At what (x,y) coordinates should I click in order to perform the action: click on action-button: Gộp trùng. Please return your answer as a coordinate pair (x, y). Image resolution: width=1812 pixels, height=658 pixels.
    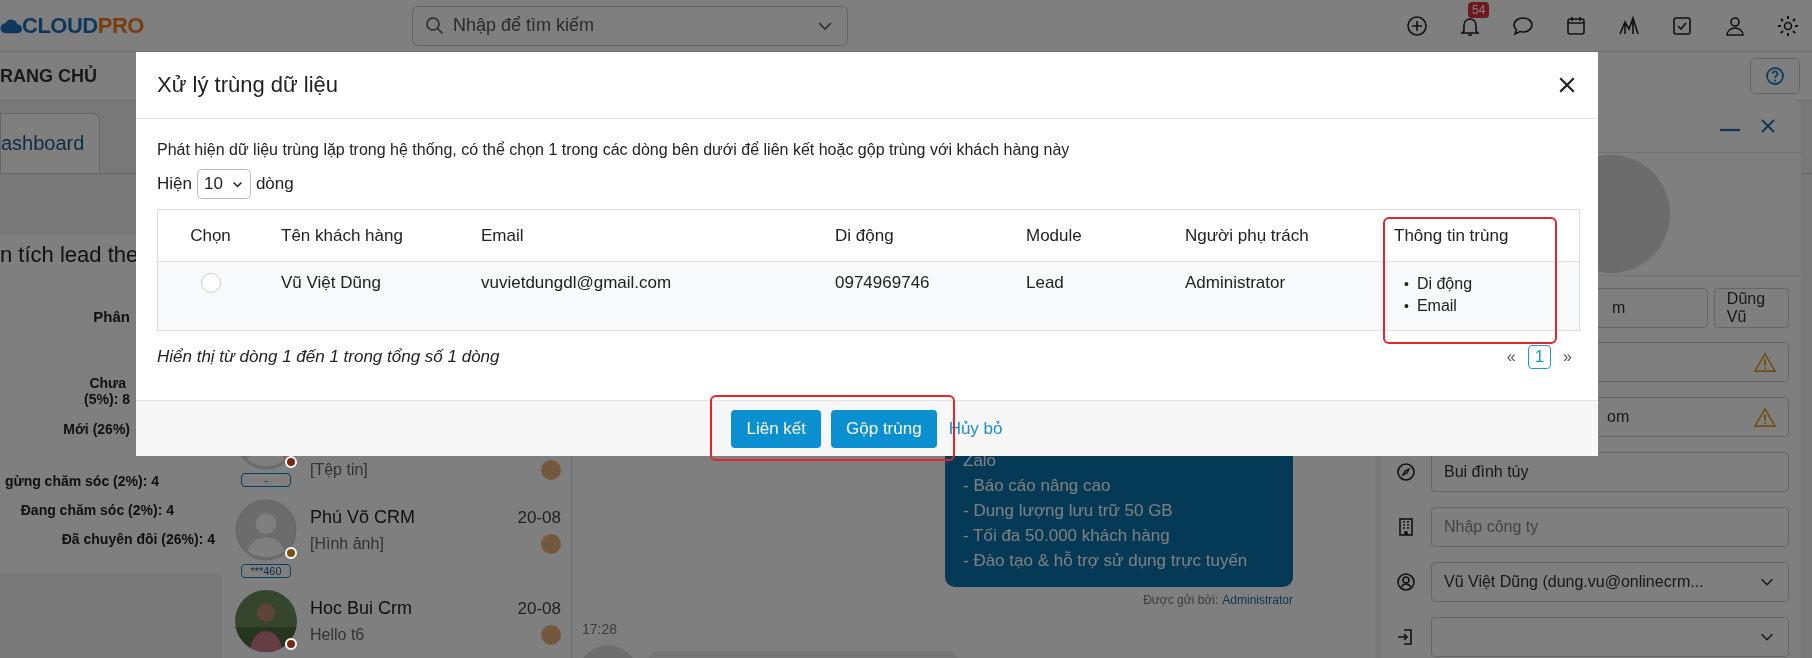
    Looking at the image, I should click on (884, 428).